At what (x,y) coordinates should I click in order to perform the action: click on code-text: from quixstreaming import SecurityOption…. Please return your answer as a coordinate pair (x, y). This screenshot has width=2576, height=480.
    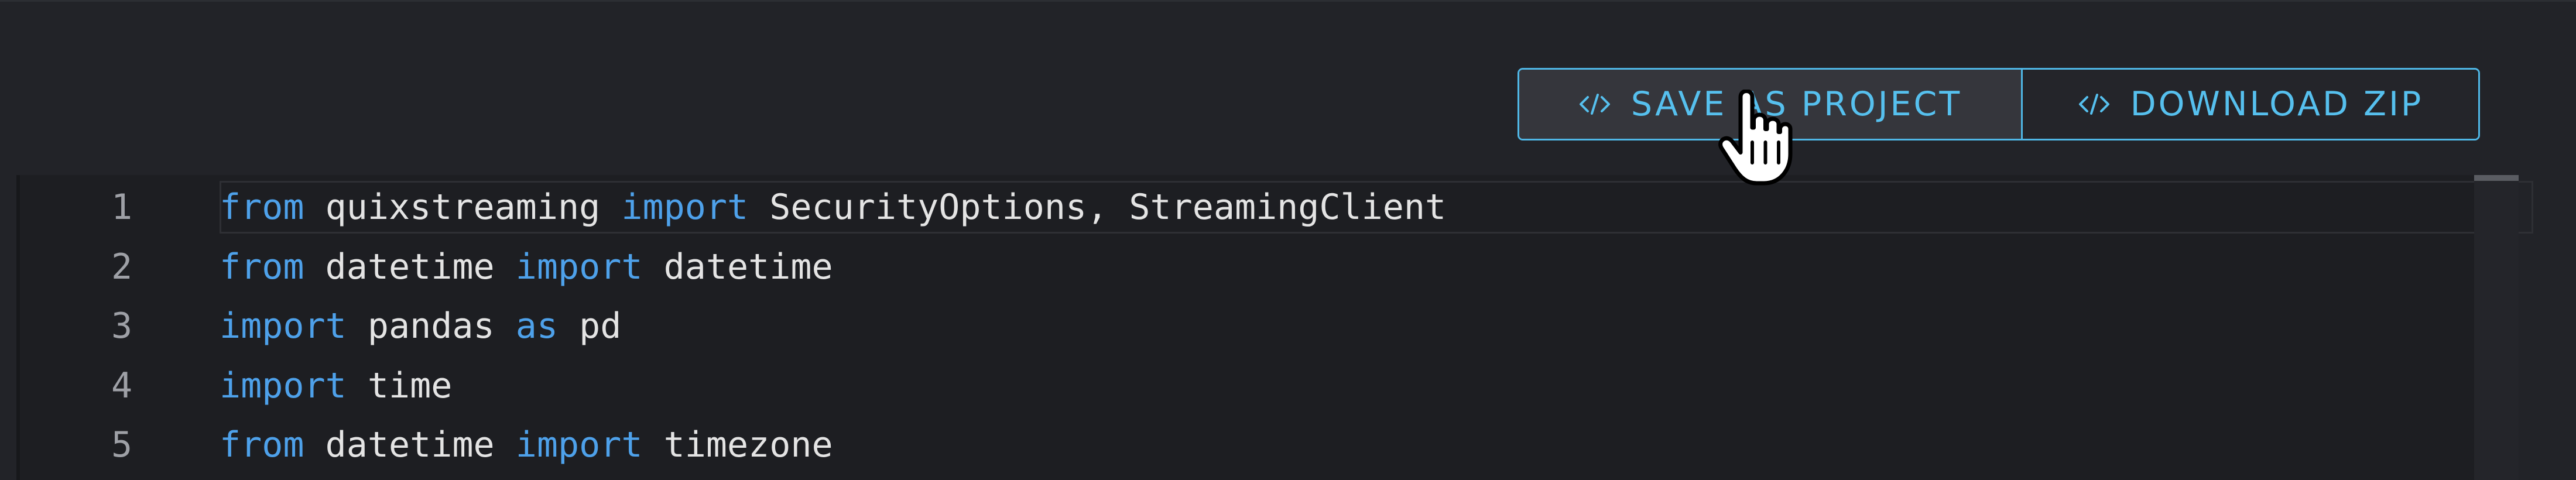
    Looking at the image, I should click on (833, 207).